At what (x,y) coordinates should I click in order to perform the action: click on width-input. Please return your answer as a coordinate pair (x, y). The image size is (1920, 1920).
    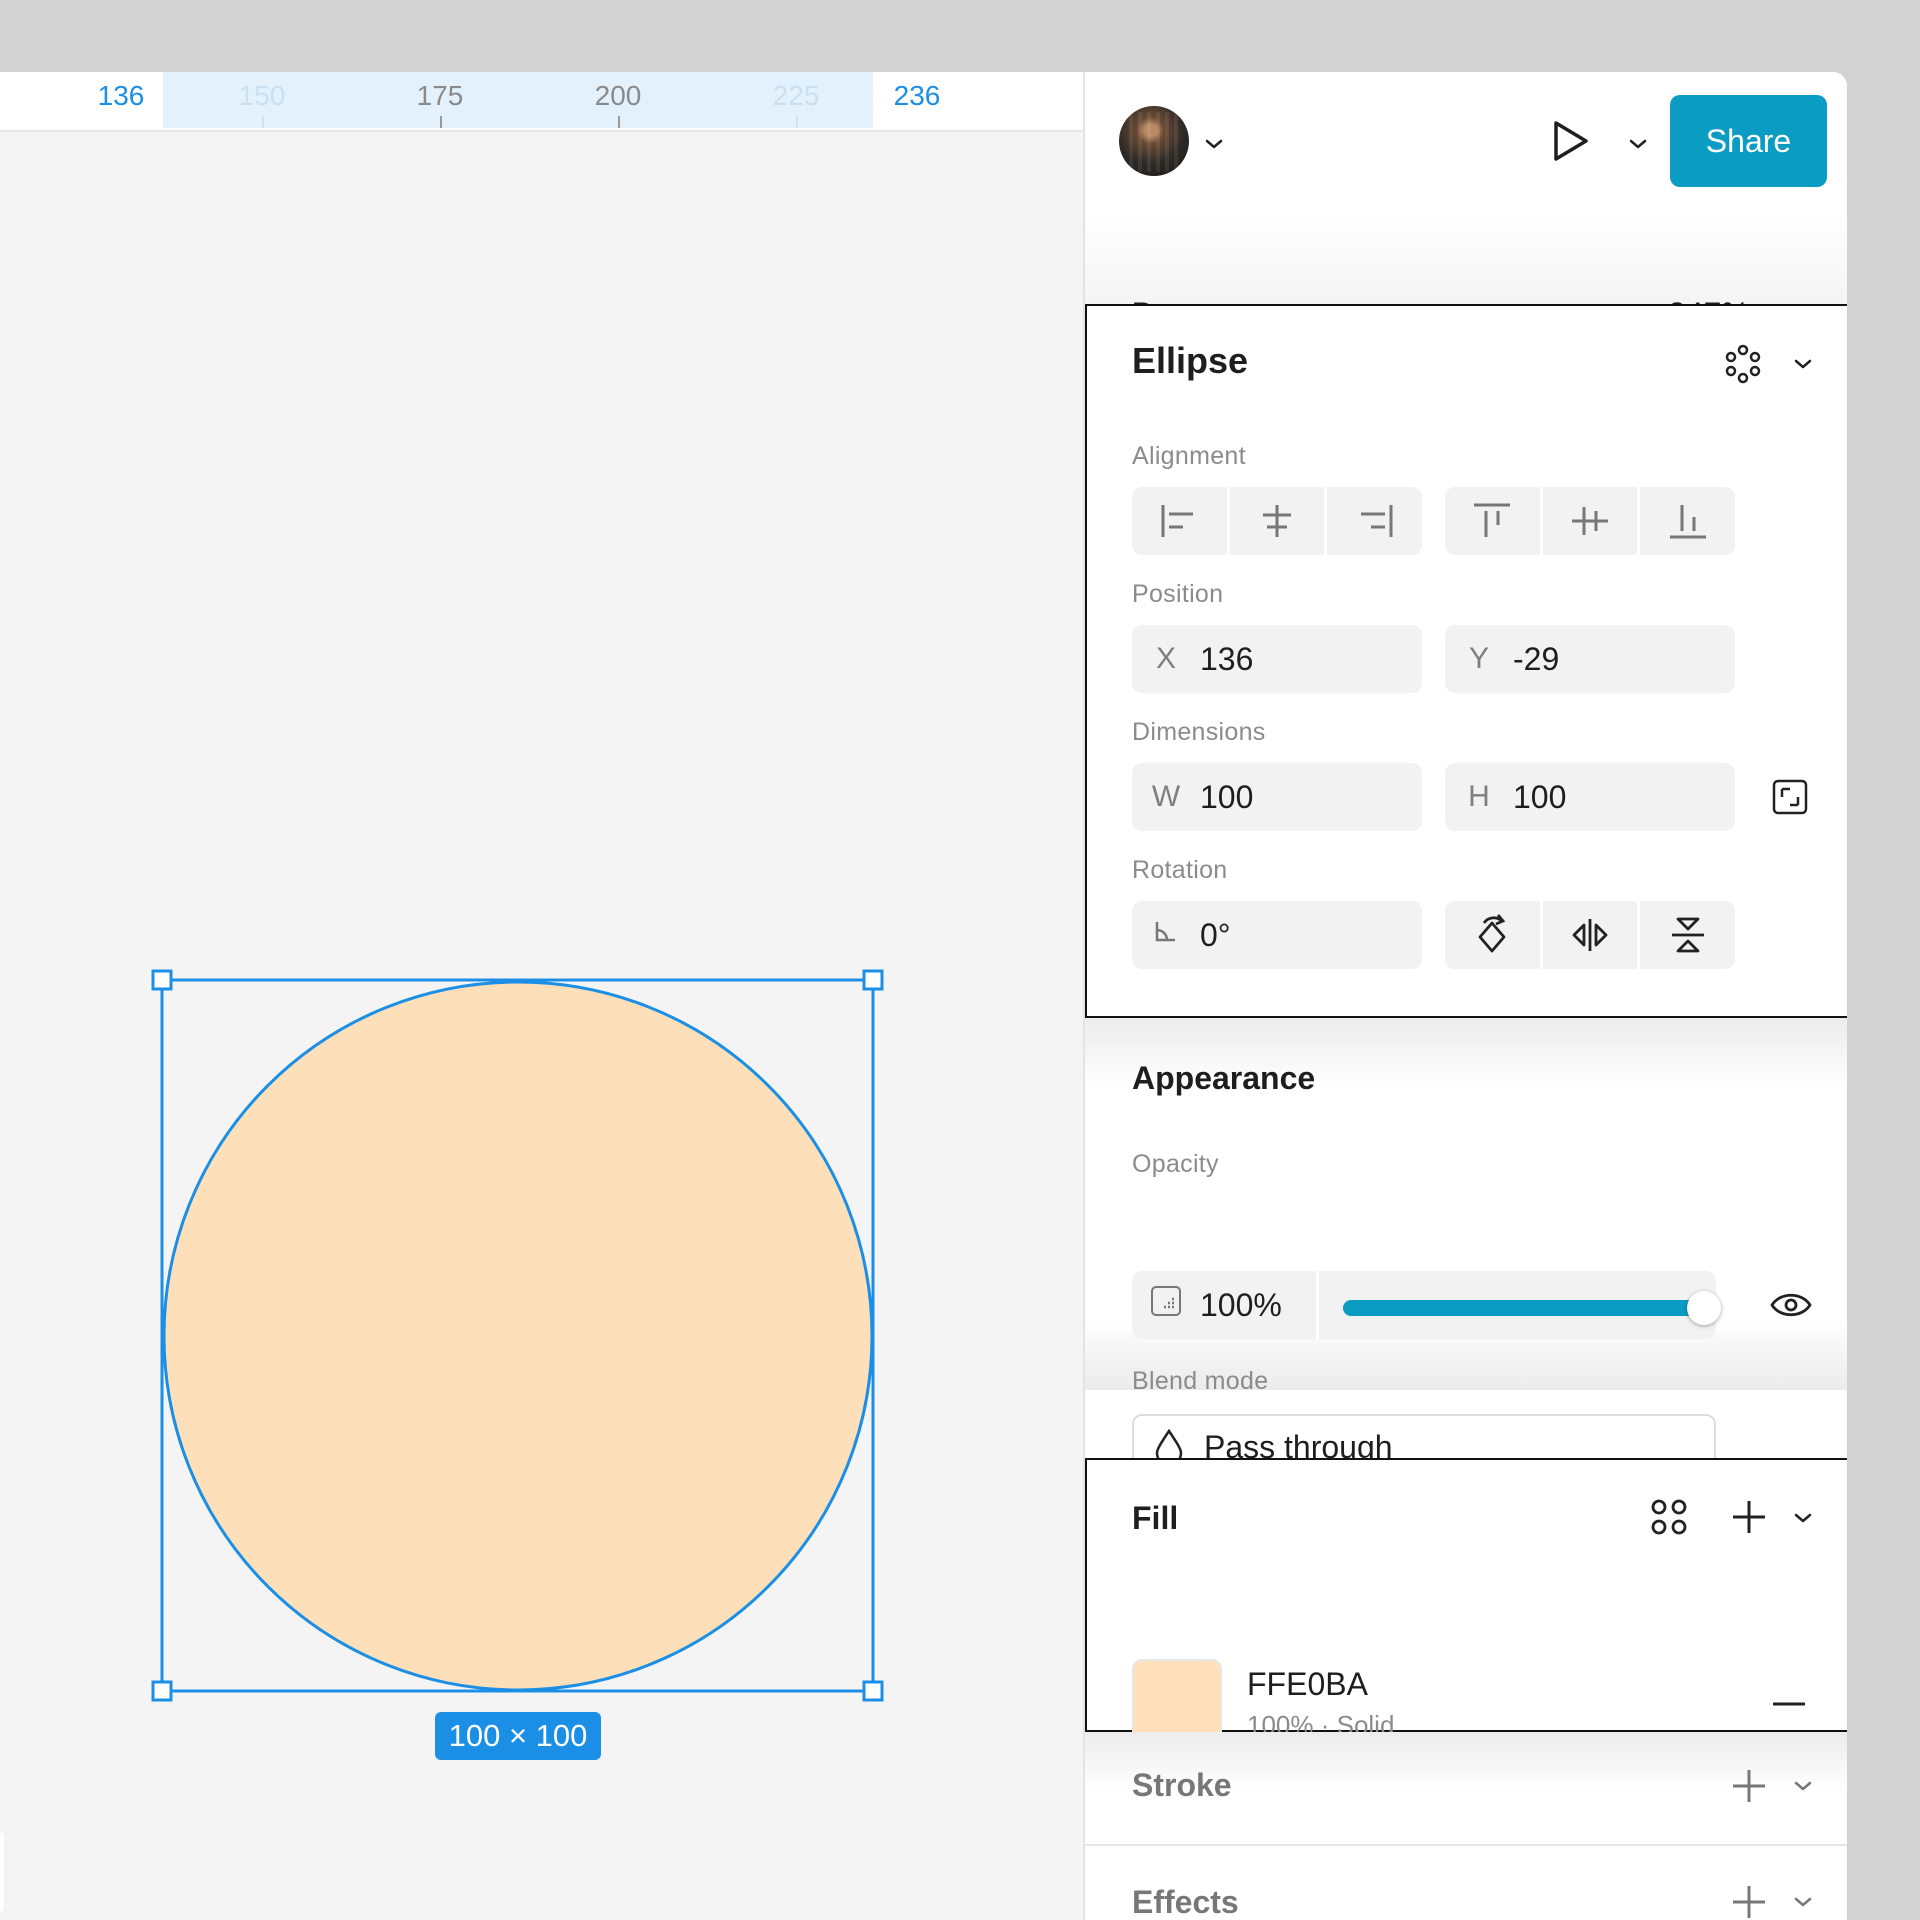
    Looking at the image, I should click on (1275, 797).